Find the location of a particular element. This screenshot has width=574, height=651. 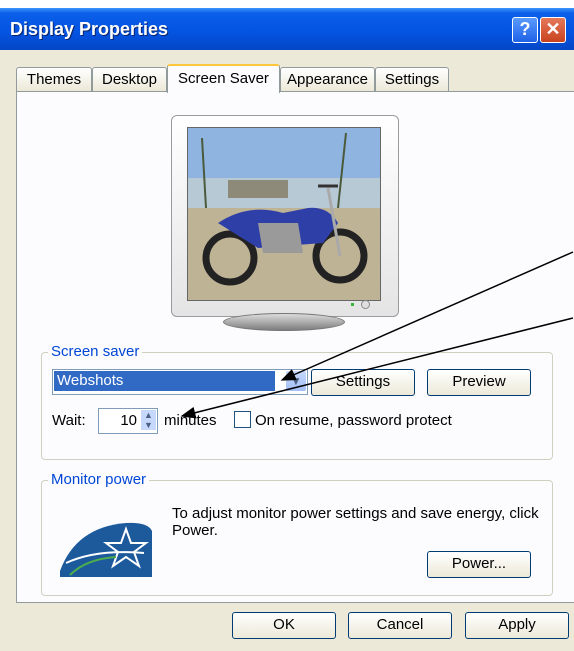

screen-saver-dropdown: Webshots ▼ is located at coordinates (180, 382).